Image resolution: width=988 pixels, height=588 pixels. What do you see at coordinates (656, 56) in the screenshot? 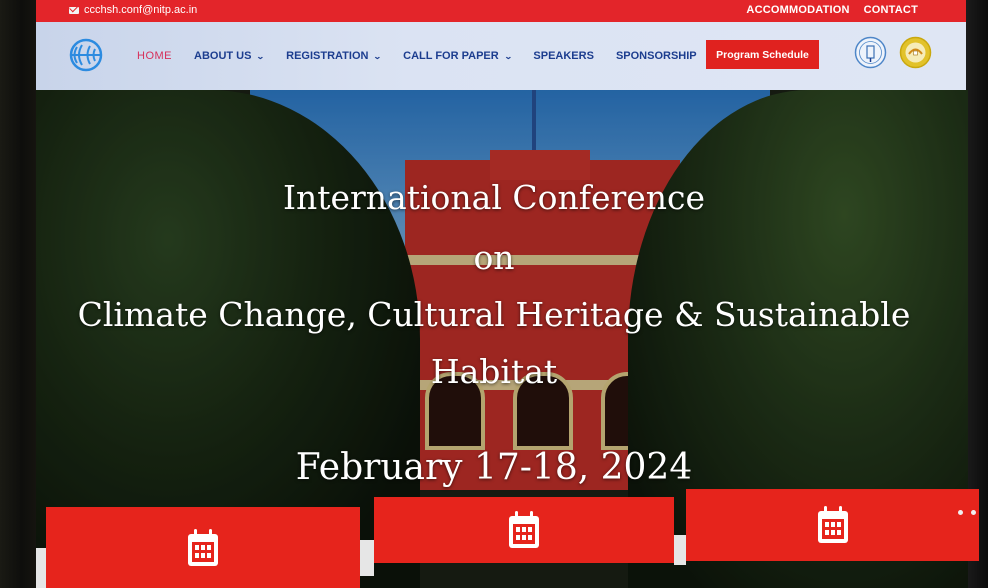
I see `nav-item-sponsorship: SPONSORSHIP` at bounding box center [656, 56].